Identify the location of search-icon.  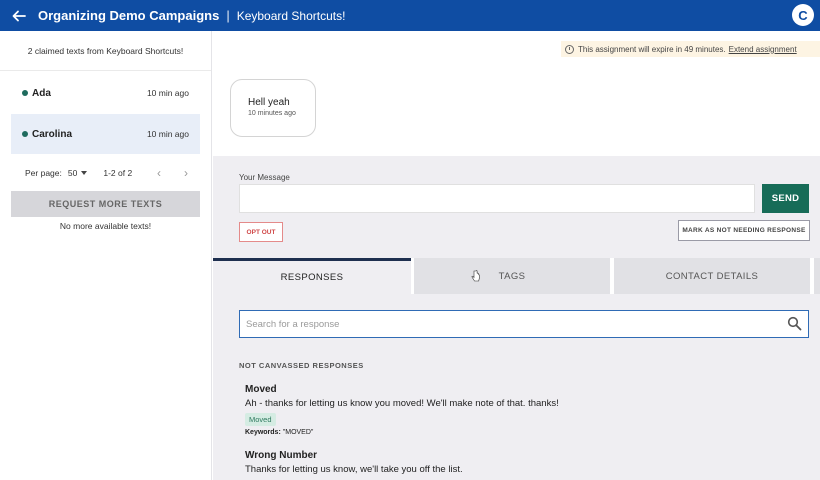
(794, 323).